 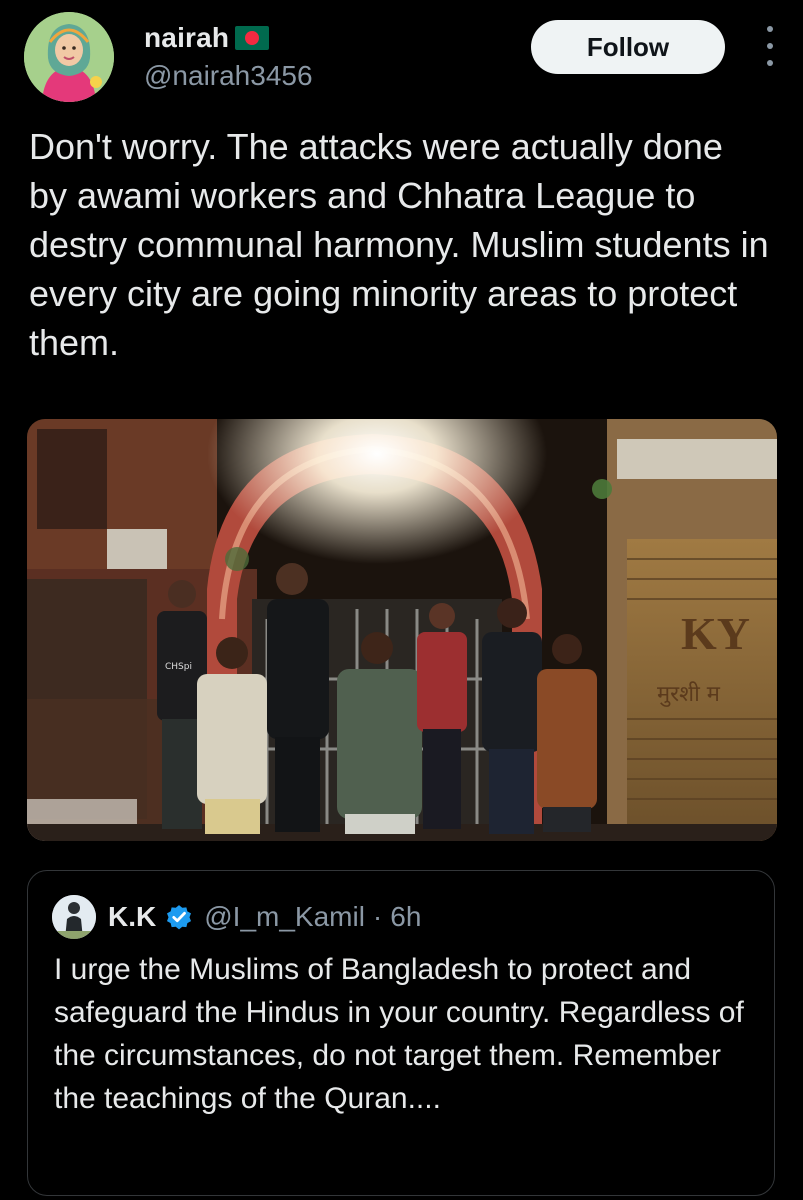 I want to click on quoted-tweet-header: K.K @I_m_Kamil · 6h, so click(x=236, y=917).